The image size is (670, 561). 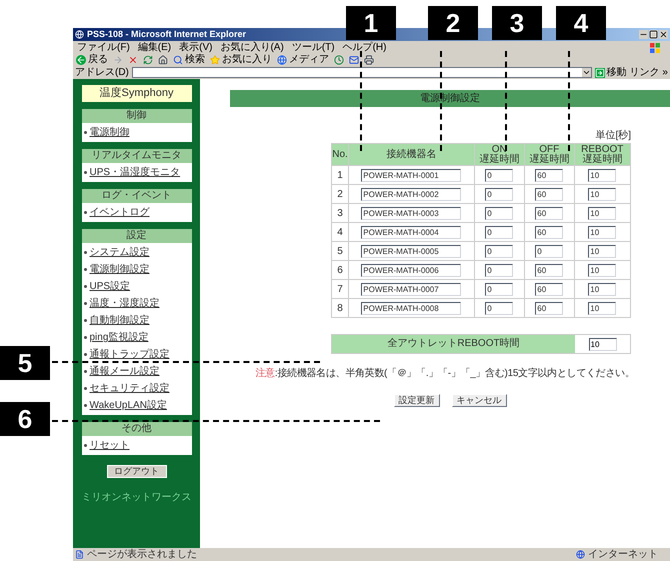 What do you see at coordinates (649, 73) in the screenshot?
I see `links-label: リンク »` at bounding box center [649, 73].